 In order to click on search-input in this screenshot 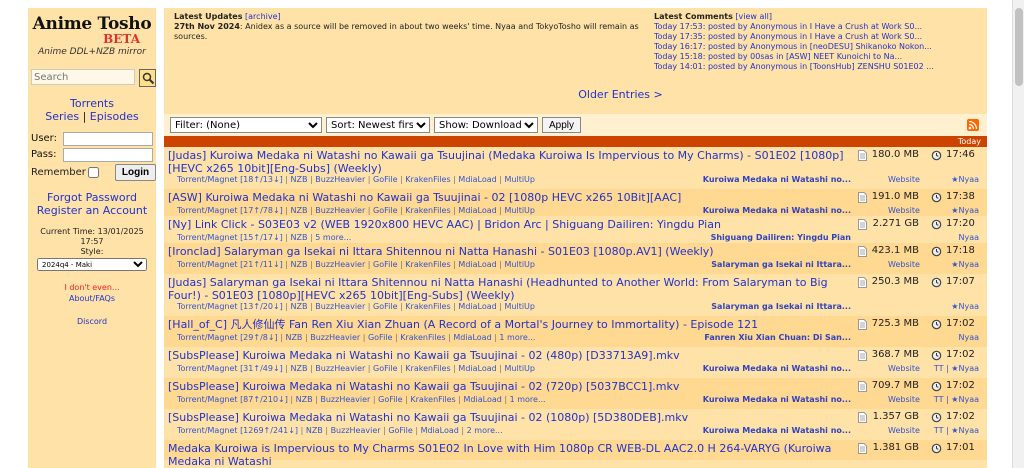, I will do `click(83, 77)`.